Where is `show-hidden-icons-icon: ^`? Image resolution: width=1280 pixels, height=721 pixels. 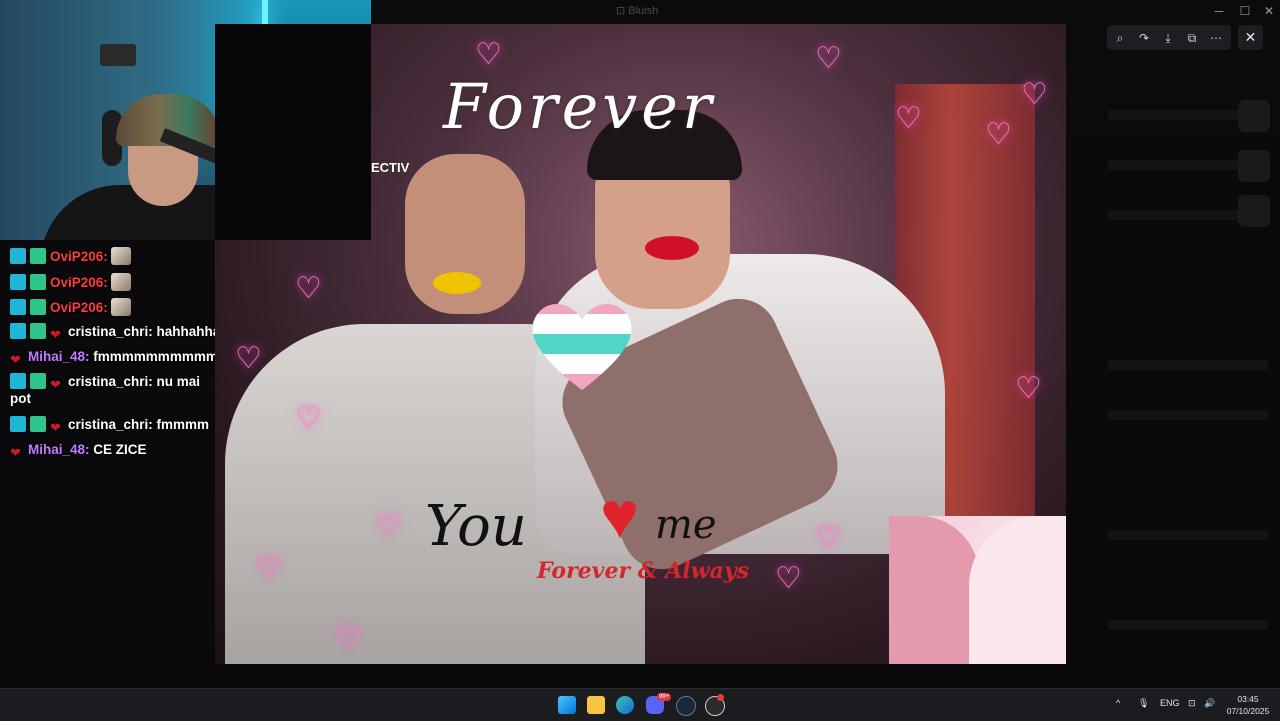
show-hidden-icons-icon: ^ is located at coordinates (1118, 703).